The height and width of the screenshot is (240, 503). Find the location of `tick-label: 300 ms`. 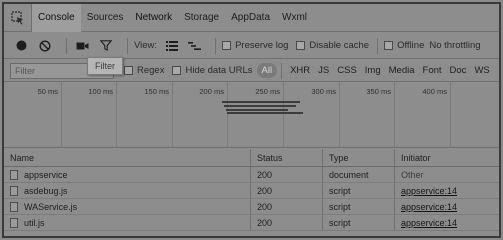

tick-label: 300 ms is located at coordinates (323, 91).